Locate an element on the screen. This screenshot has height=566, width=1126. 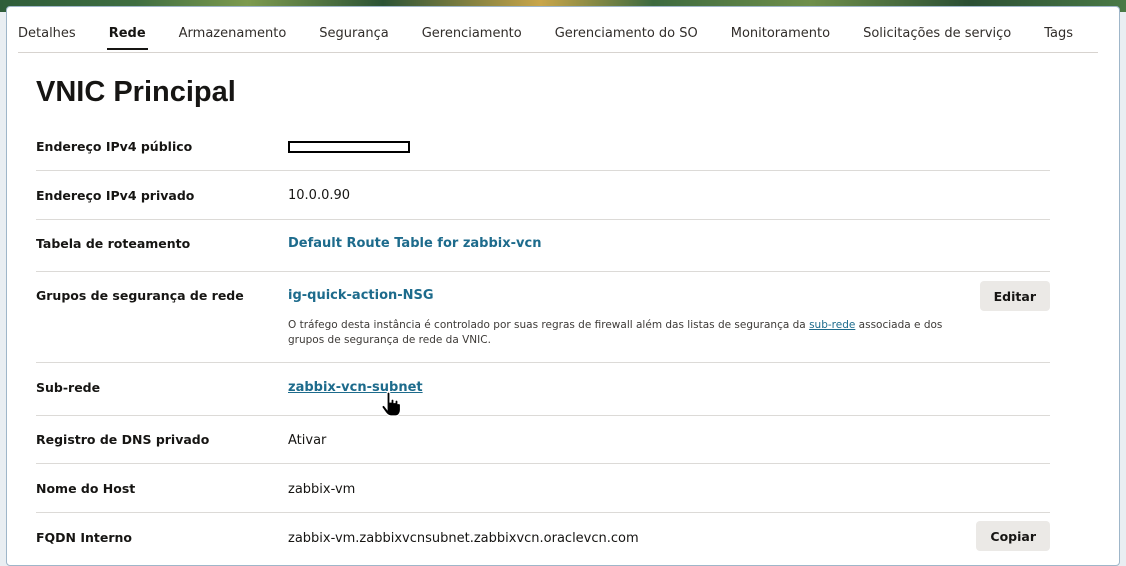
tab-label: Gerenciamento do SO is located at coordinates (626, 33).